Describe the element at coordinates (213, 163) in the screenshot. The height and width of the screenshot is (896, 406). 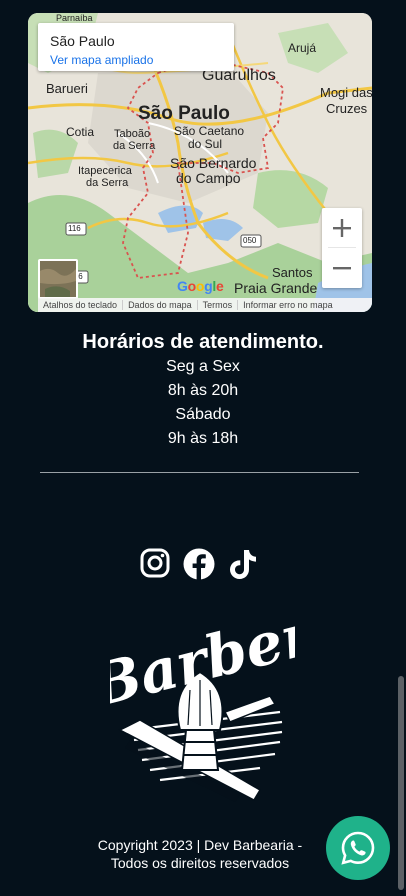
I see `map-label-sao-bernardo: São Bernardo` at that location.